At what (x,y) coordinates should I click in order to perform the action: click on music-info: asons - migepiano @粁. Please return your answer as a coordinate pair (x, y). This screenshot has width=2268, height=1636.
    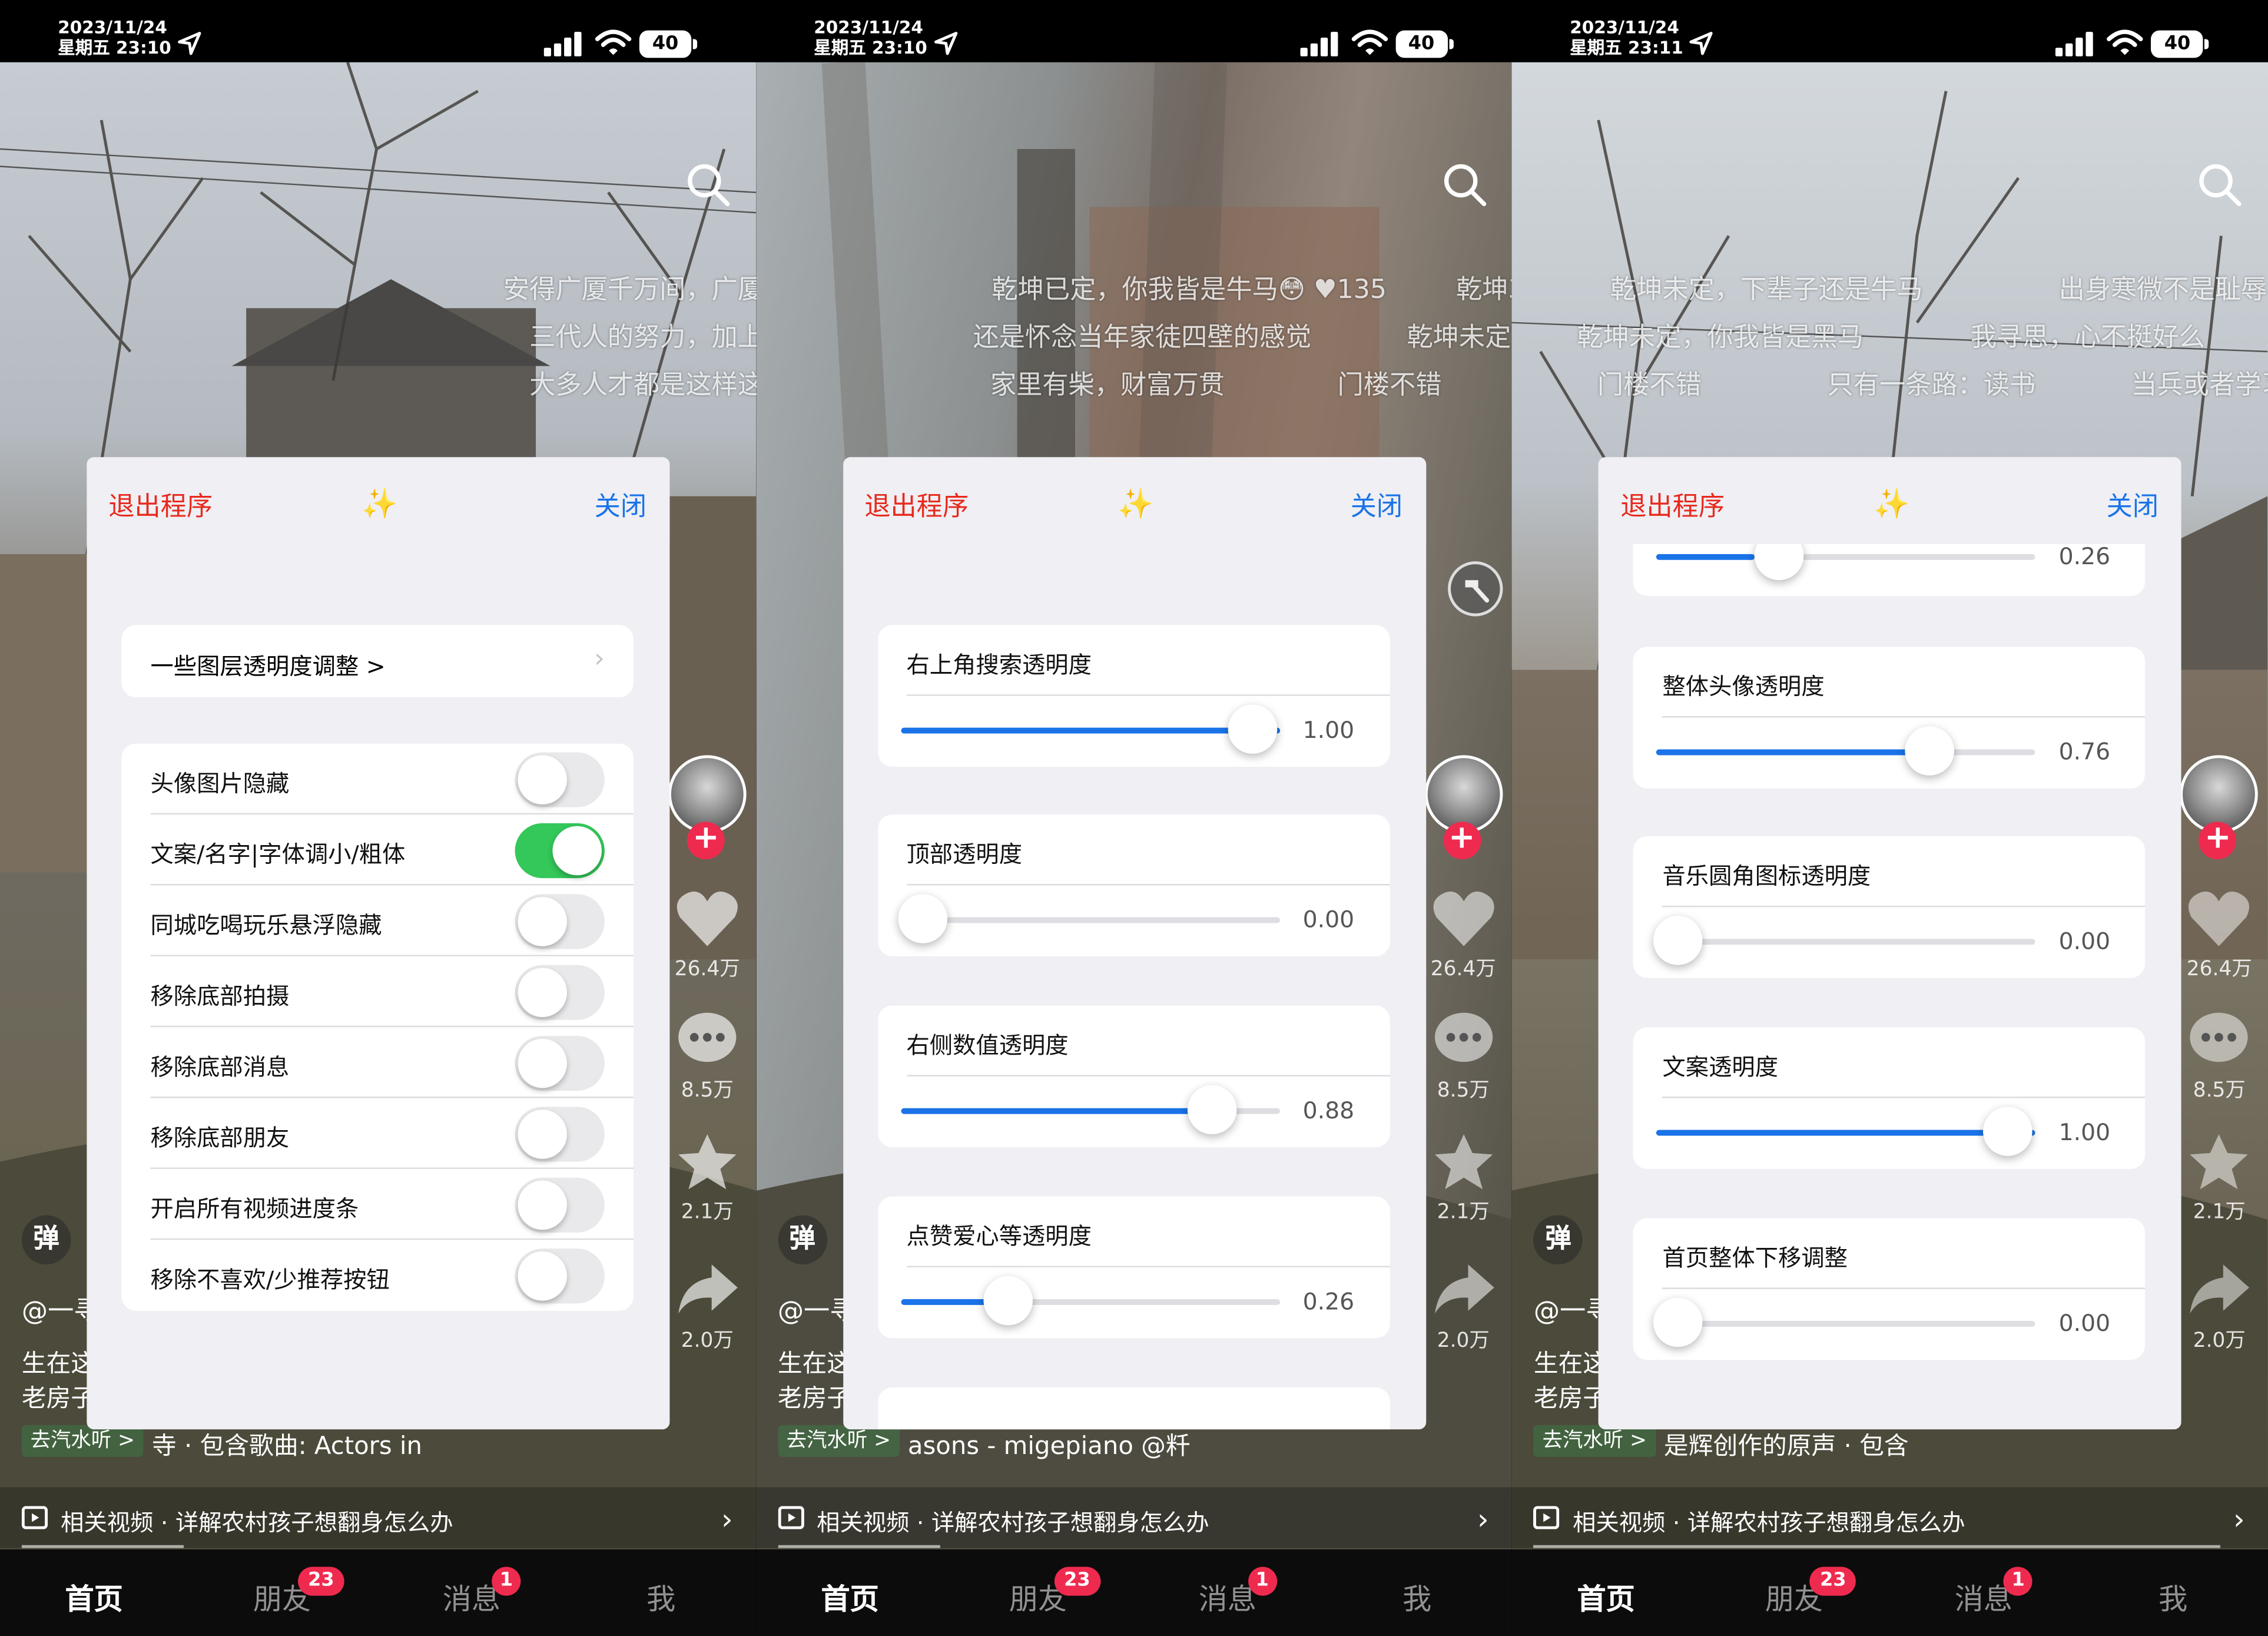
    Looking at the image, I should click on (1049, 1443).